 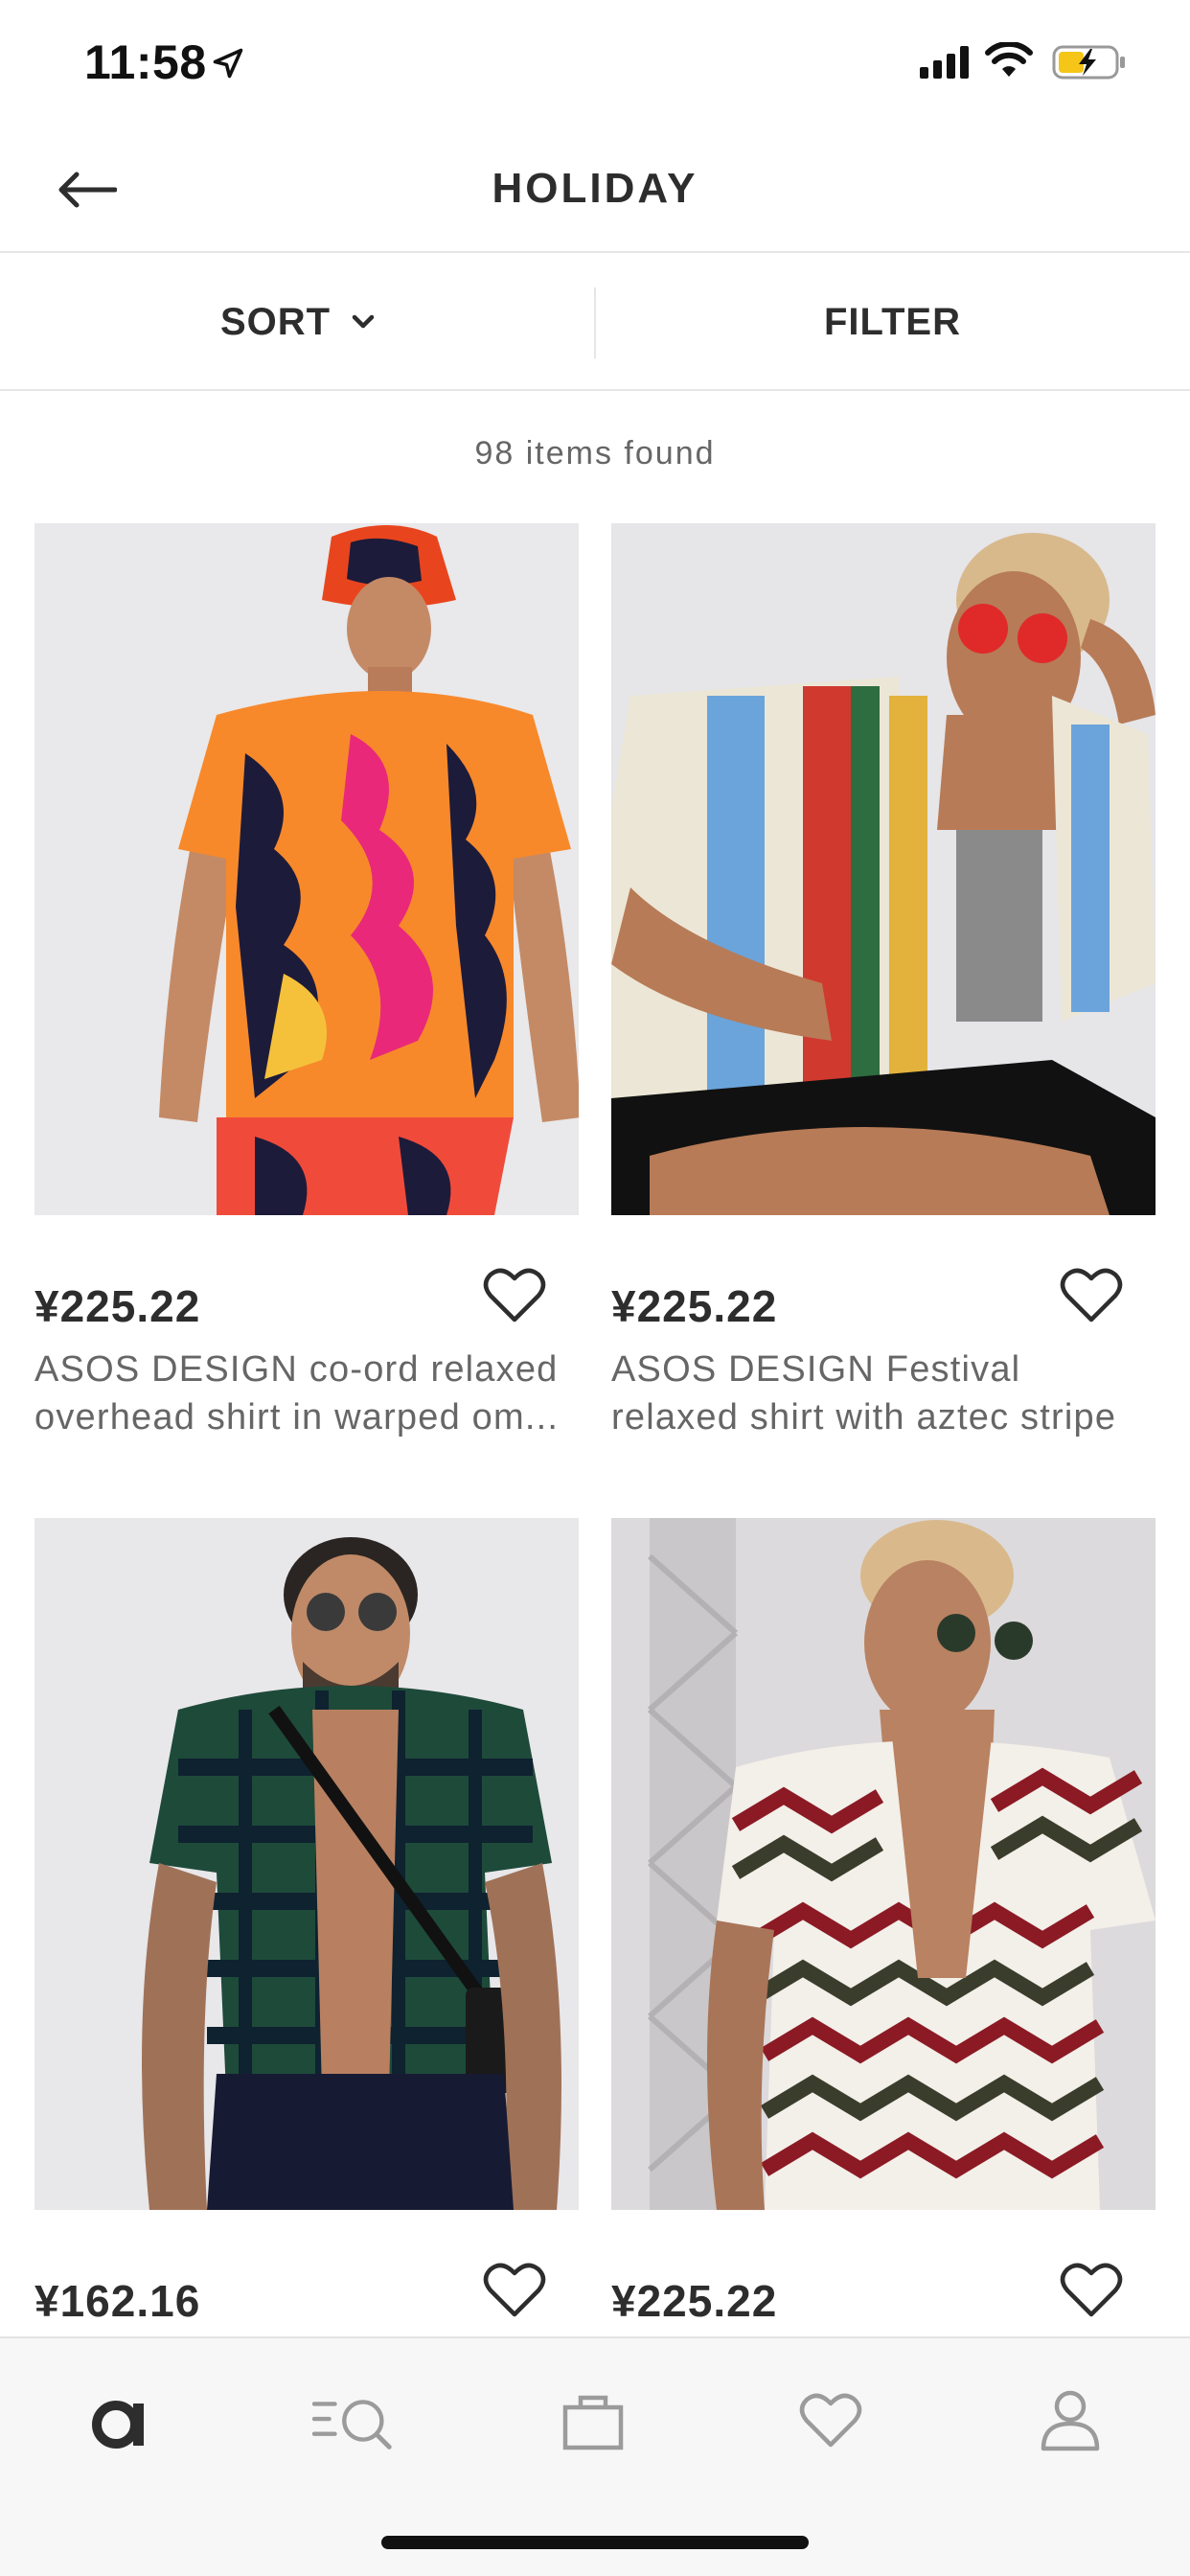 I want to click on tab-saved, so click(x=831, y=2420).